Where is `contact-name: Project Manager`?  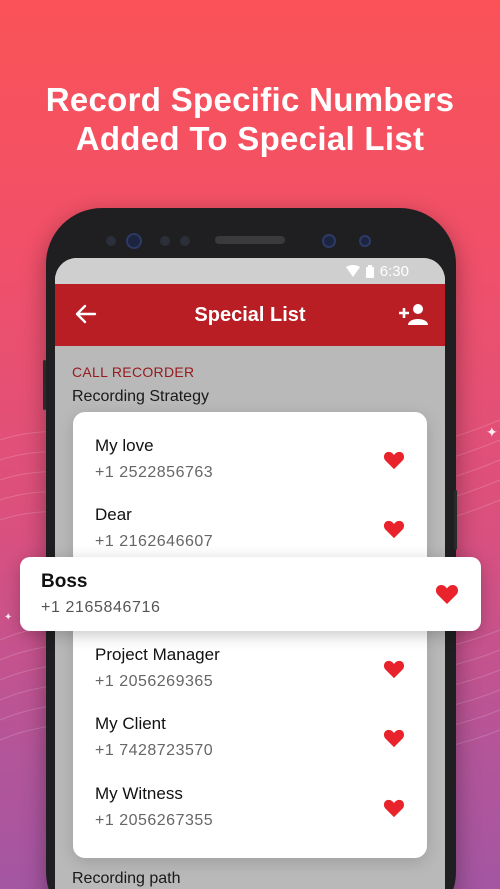
contact-name: Project Manager is located at coordinates (157, 654).